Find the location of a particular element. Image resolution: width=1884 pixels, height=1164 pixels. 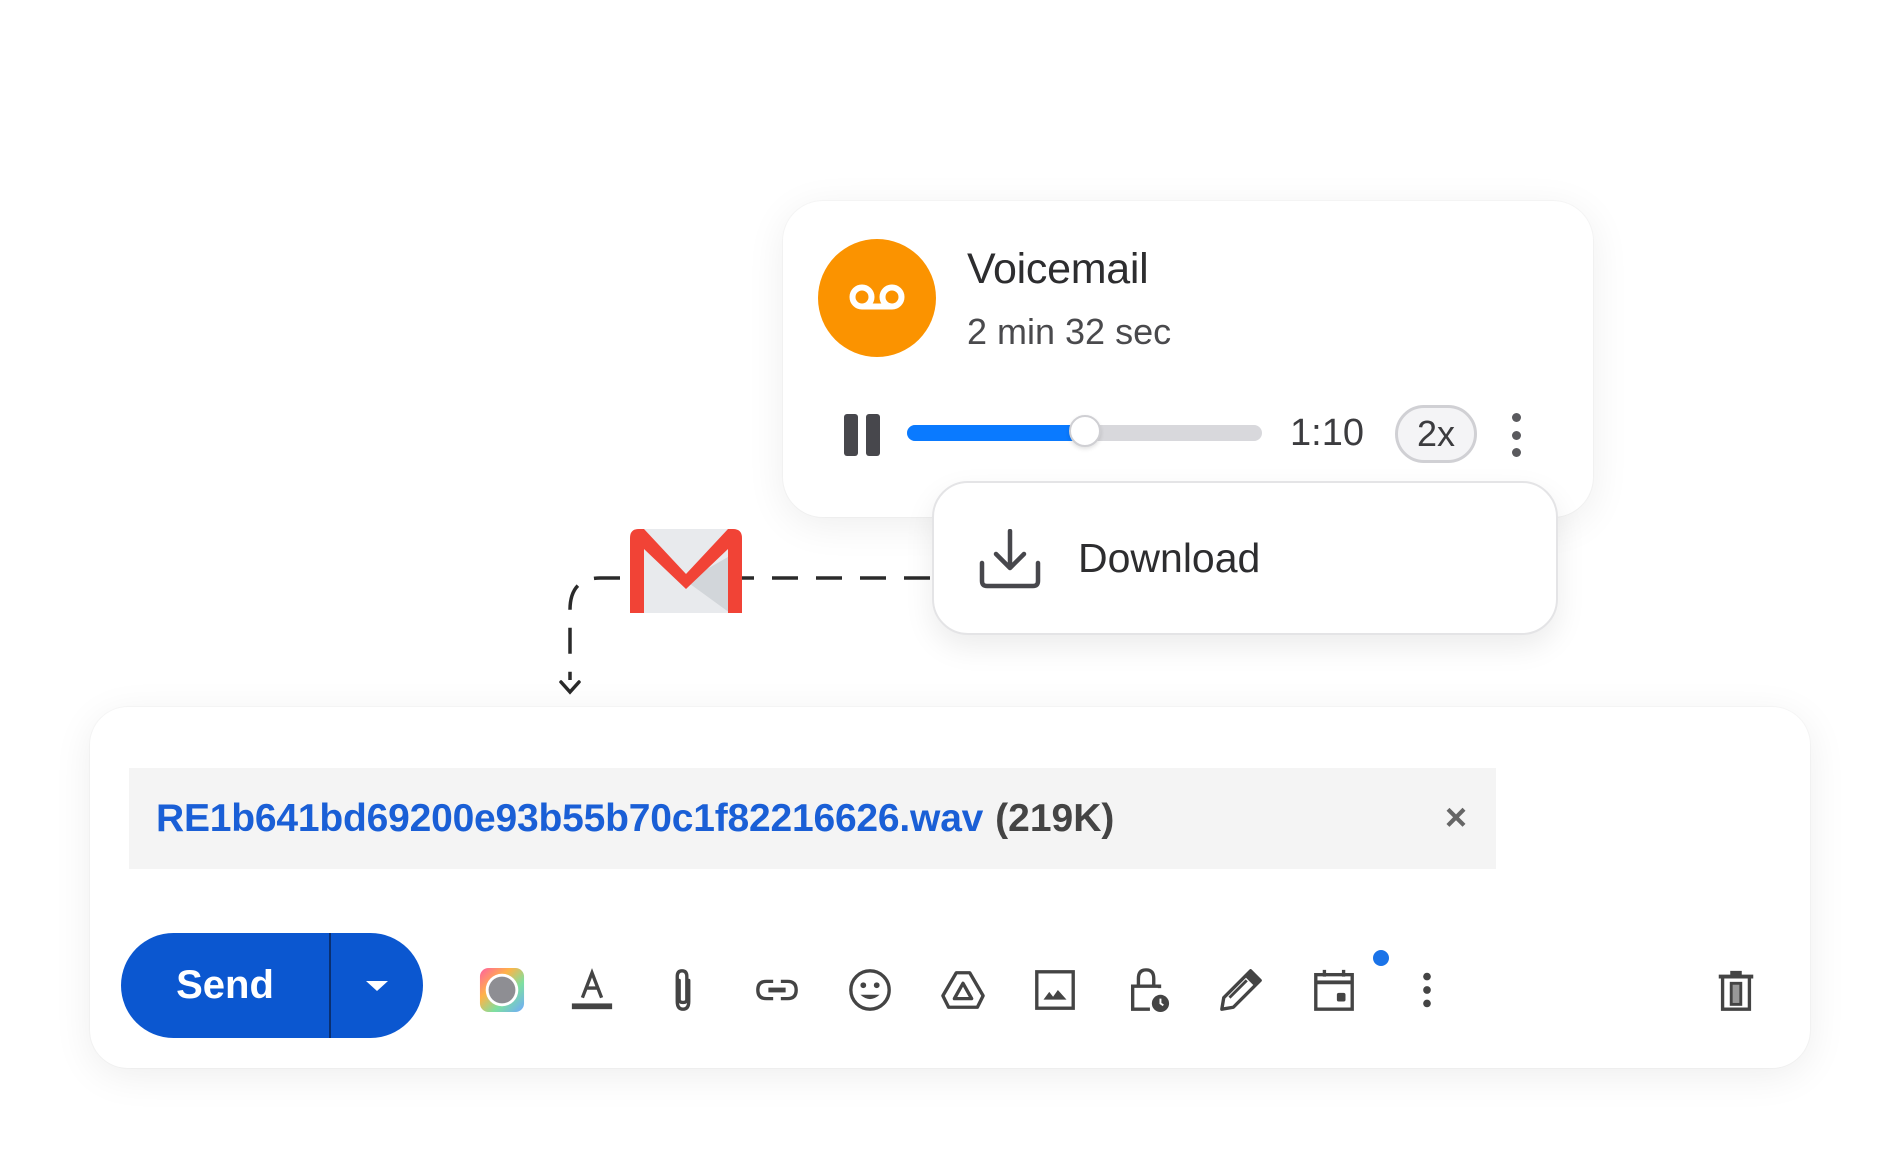

drive-icon is located at coordinates (963, 990).